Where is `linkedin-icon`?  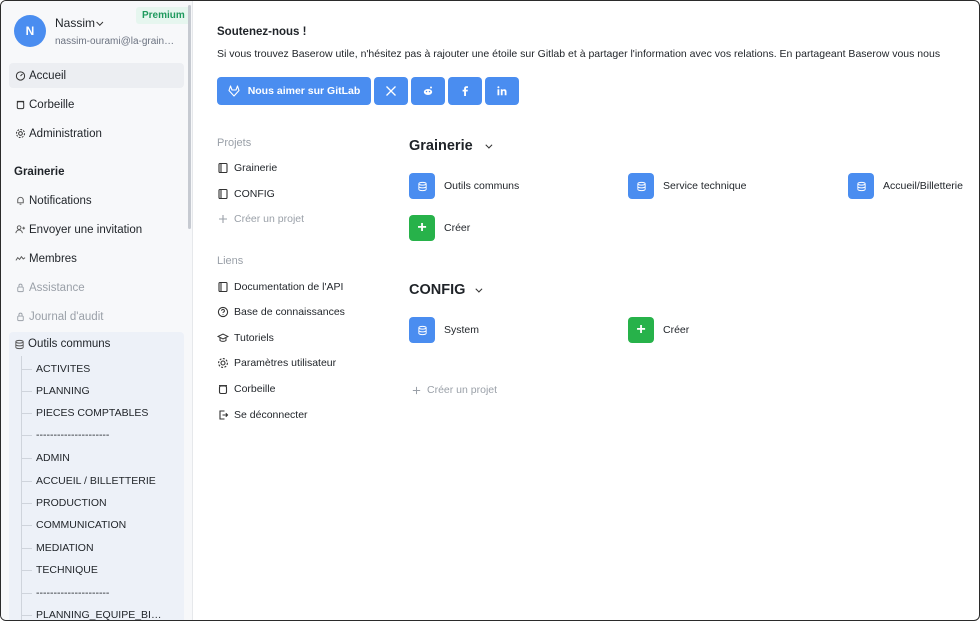
linkedin-icon is located at coordinates (502, 91).